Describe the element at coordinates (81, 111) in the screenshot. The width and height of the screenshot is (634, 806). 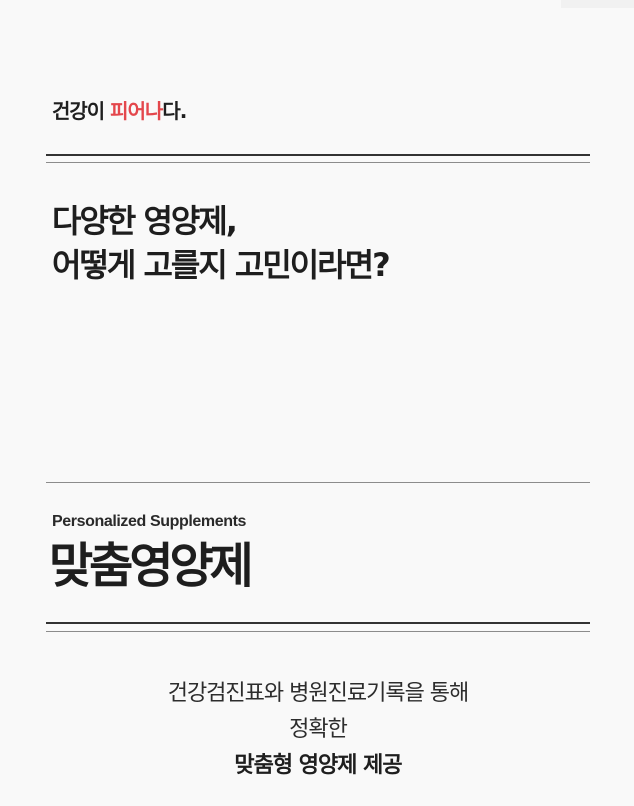
I see `brand-tagline-prefix: 건강이` at that location.